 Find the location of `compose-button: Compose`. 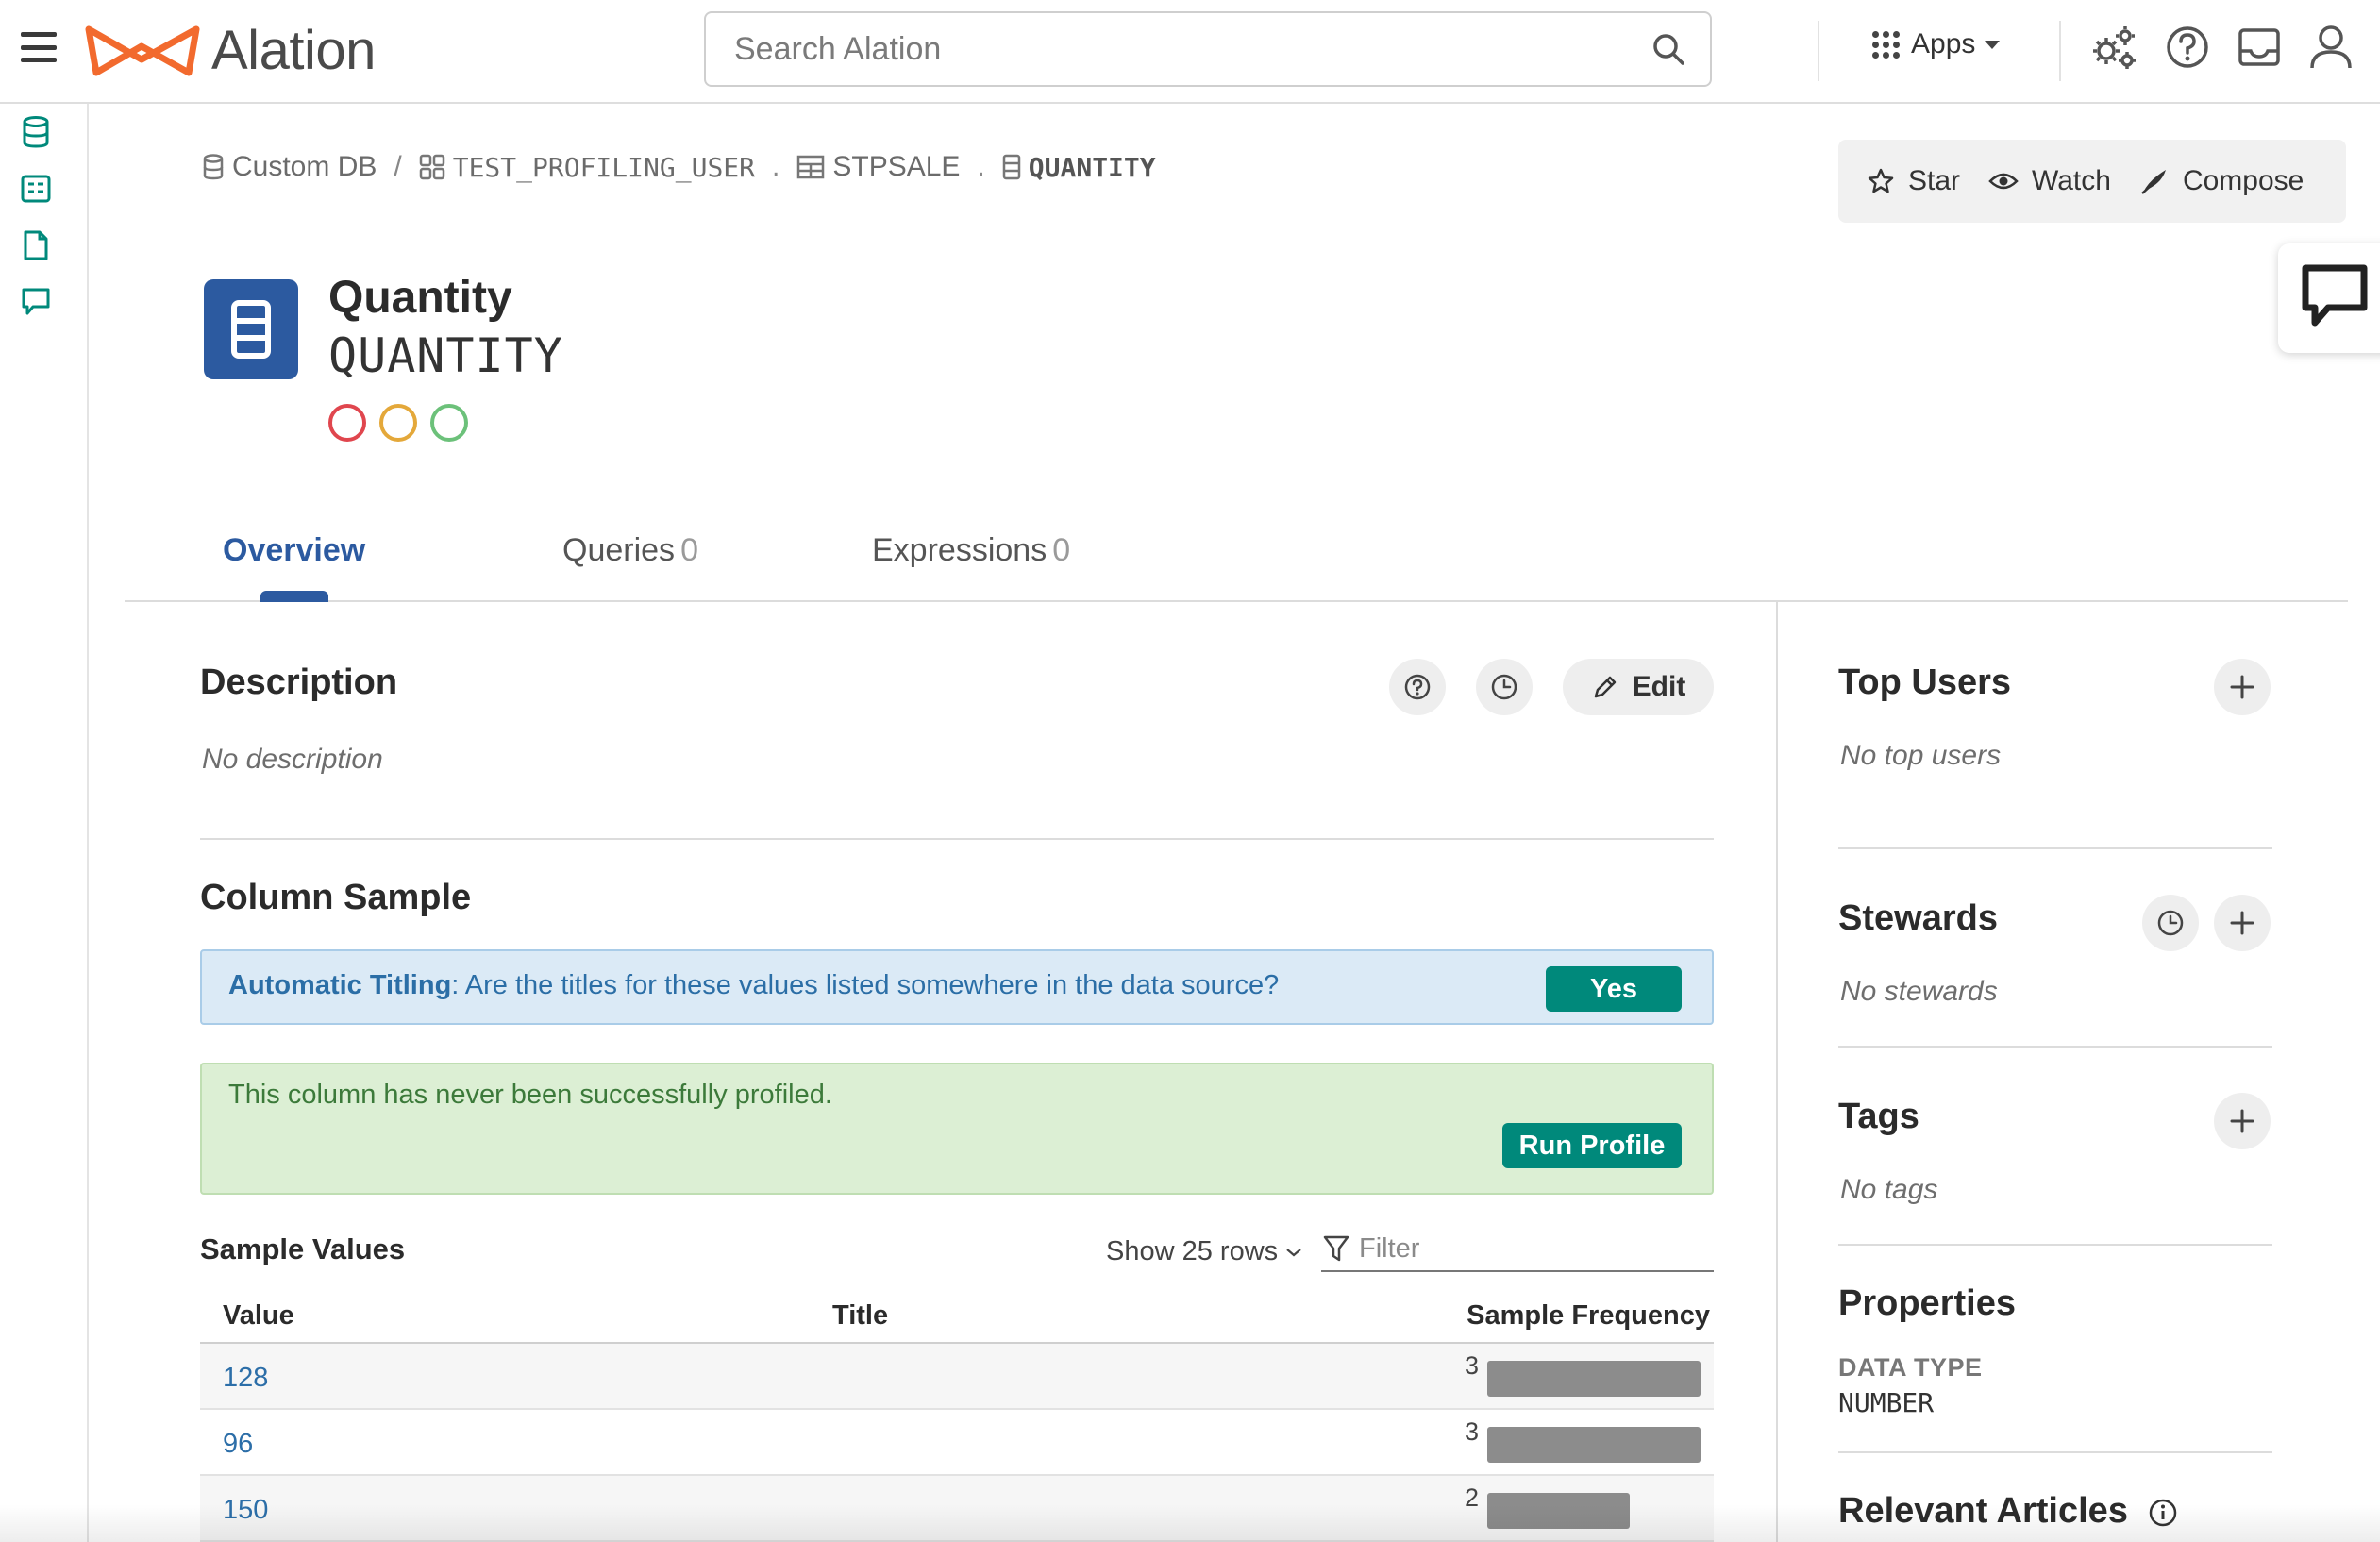

compose-button: Compose is located at coordinates (2221, 181).